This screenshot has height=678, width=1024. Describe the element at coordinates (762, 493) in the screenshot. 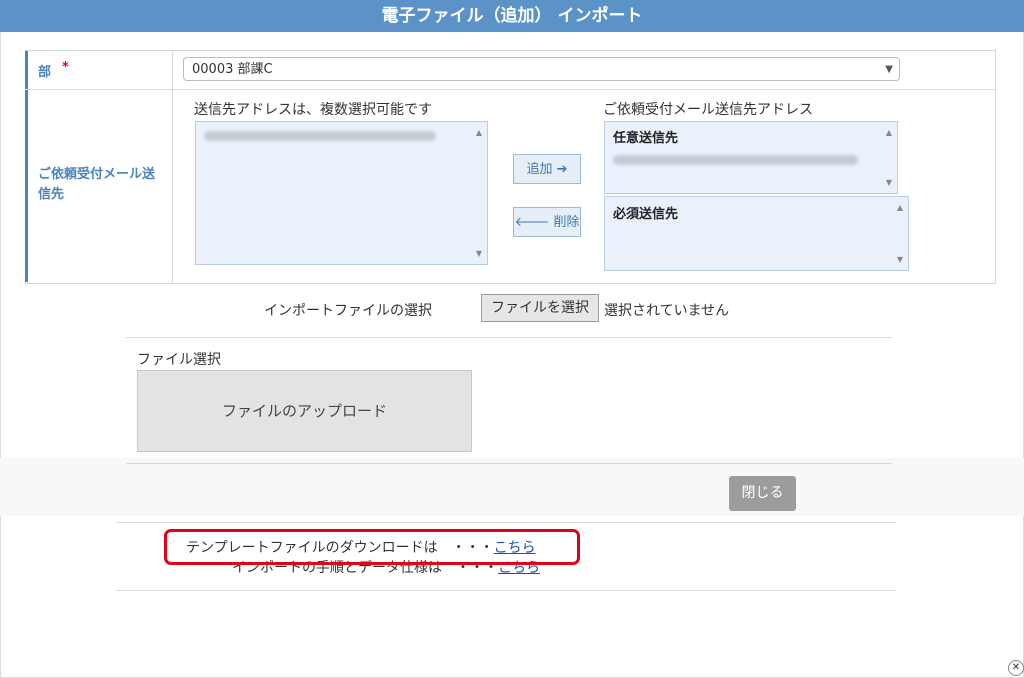

I see `close-button: 閉じる` at that location.